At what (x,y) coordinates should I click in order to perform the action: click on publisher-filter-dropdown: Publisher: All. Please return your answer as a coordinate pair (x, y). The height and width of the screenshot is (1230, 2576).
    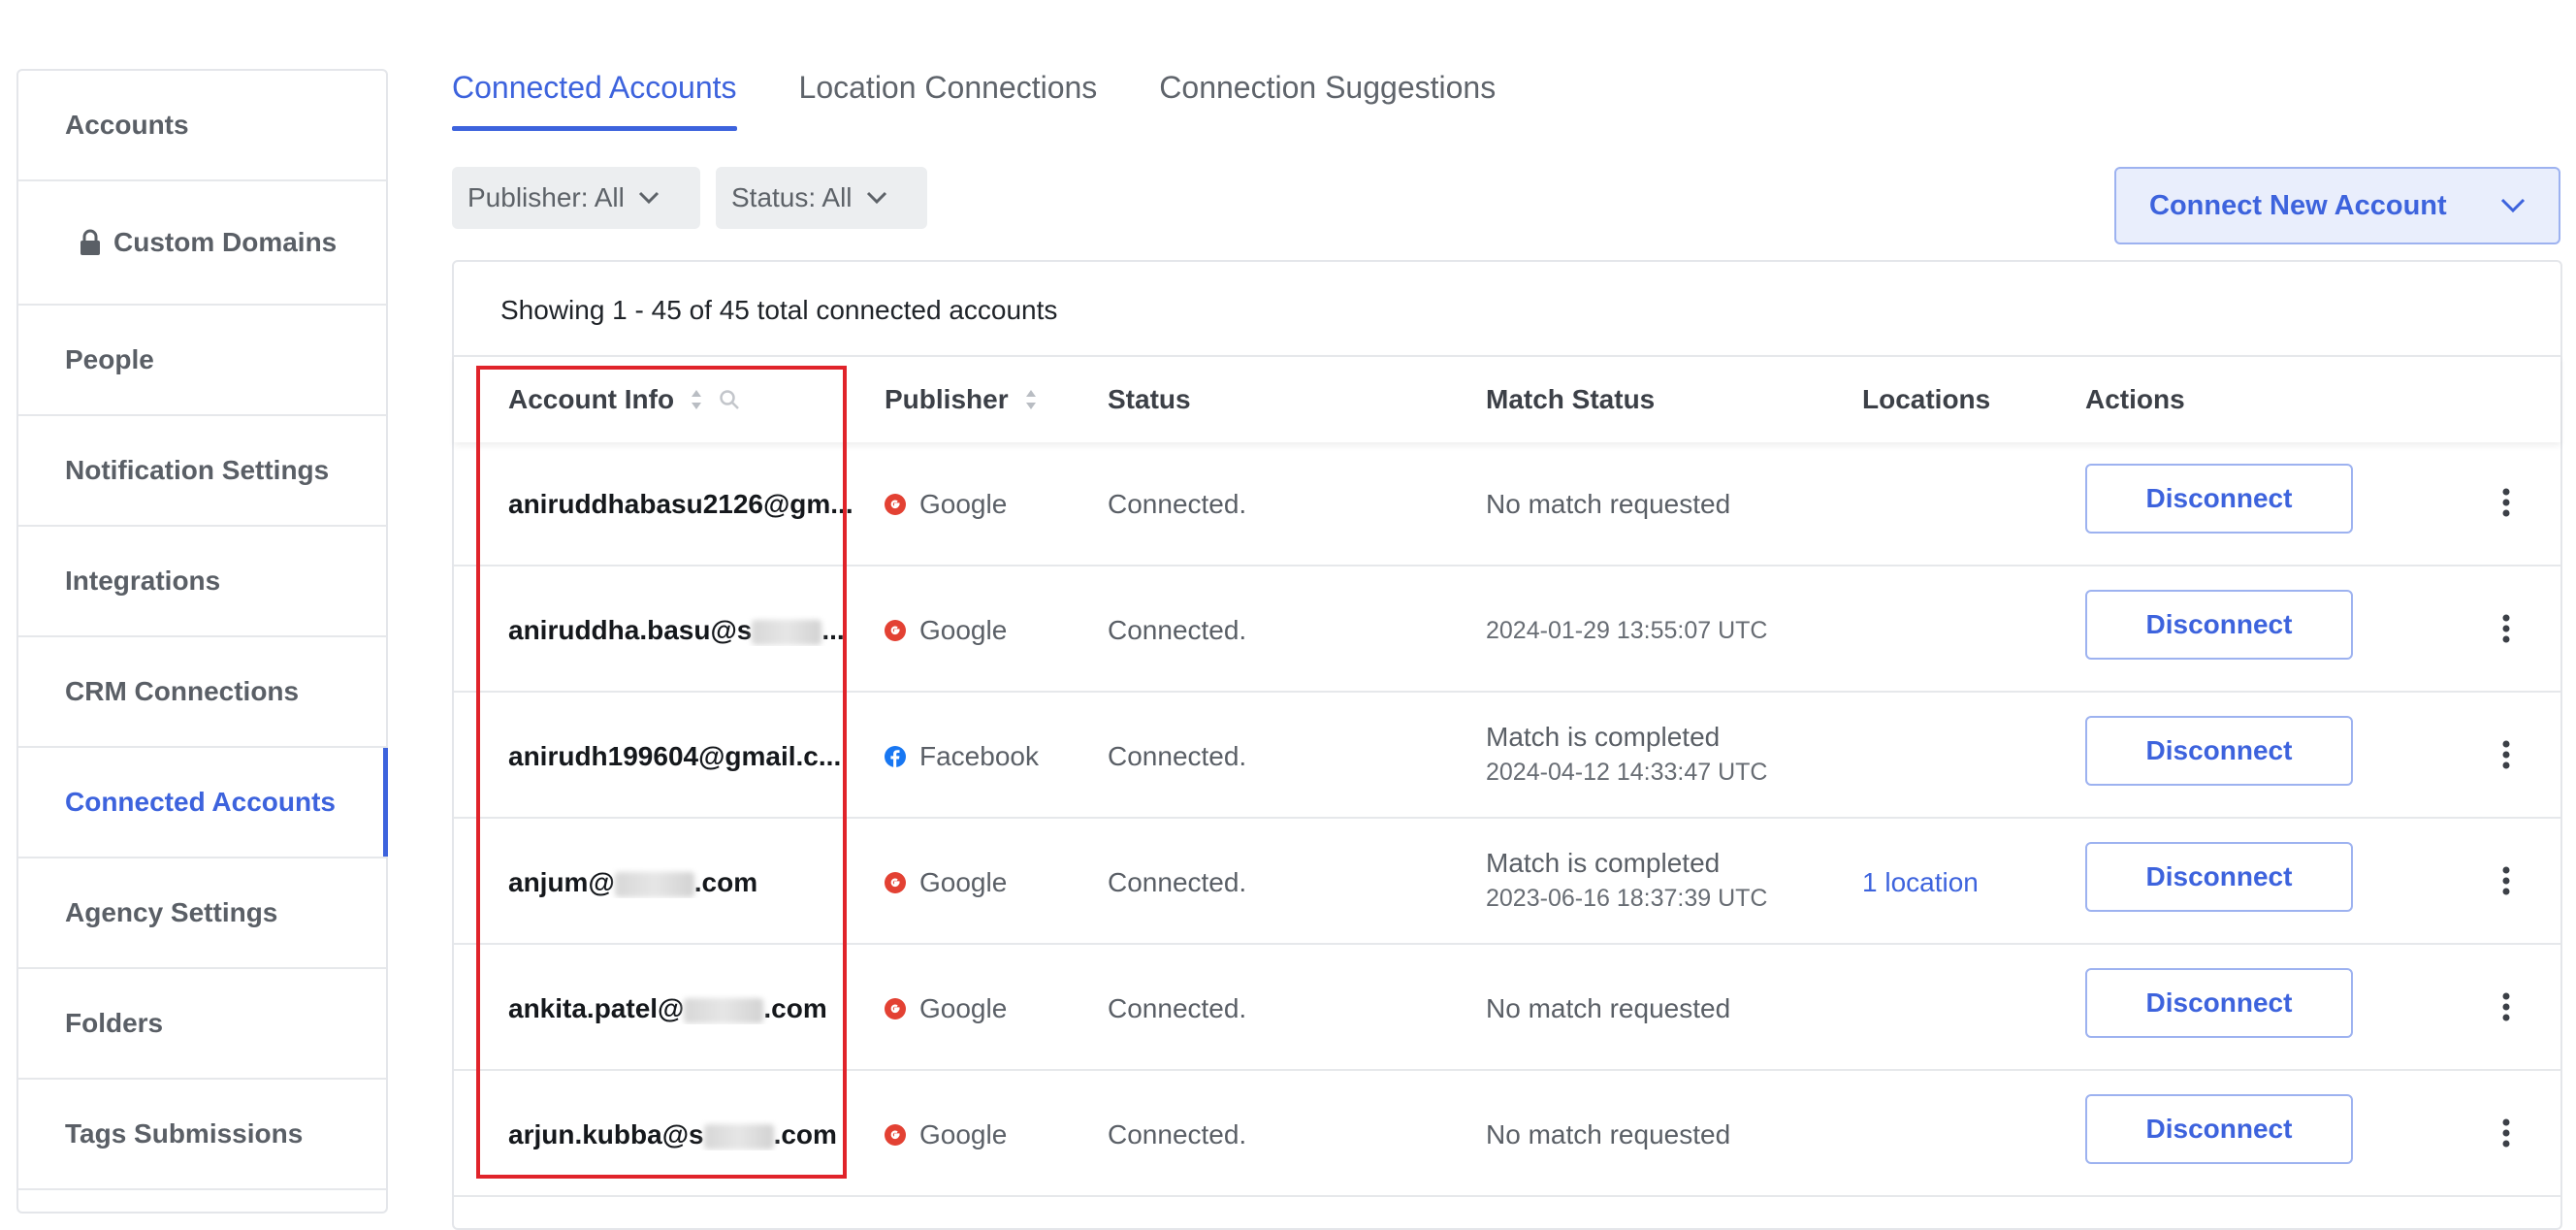
    Looking at the image, I should click on (576, 198).